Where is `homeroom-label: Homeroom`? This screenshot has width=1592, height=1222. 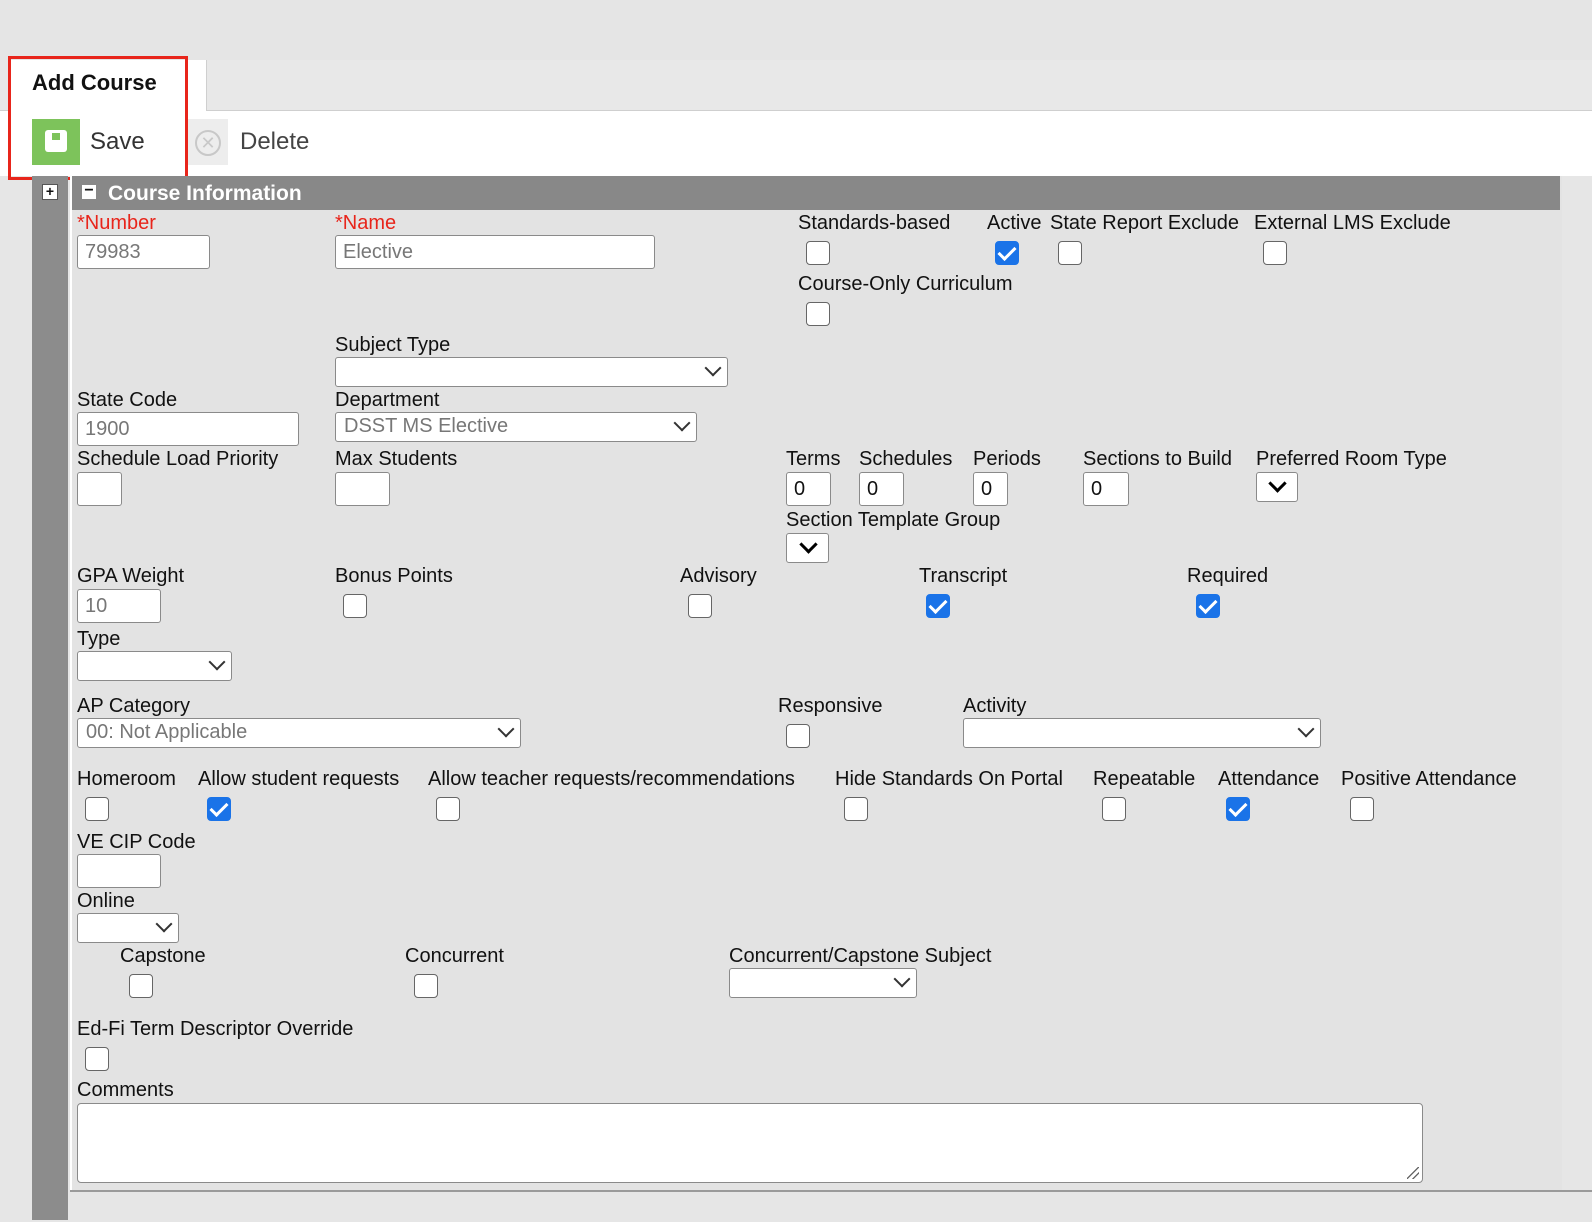 homeroom-label: Homeroom is located at coordinates (126, 779).